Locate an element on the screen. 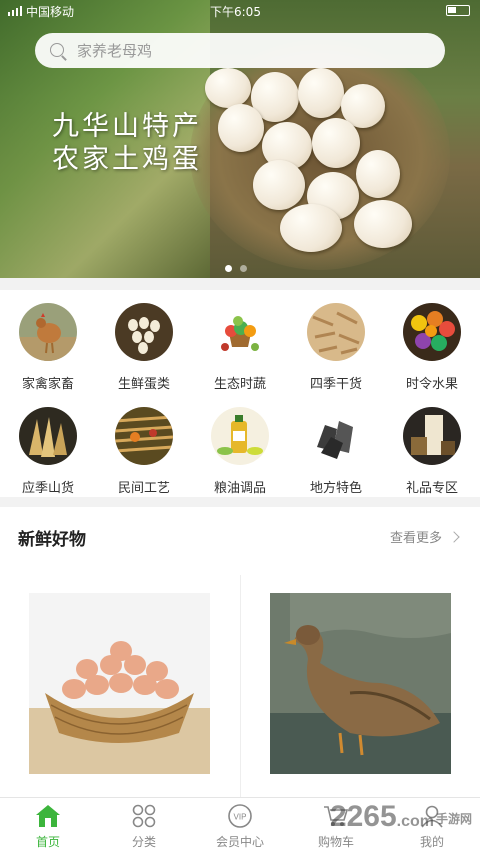  tab-member-center: VIP 会员中心 is located at coordinates (240, 825).